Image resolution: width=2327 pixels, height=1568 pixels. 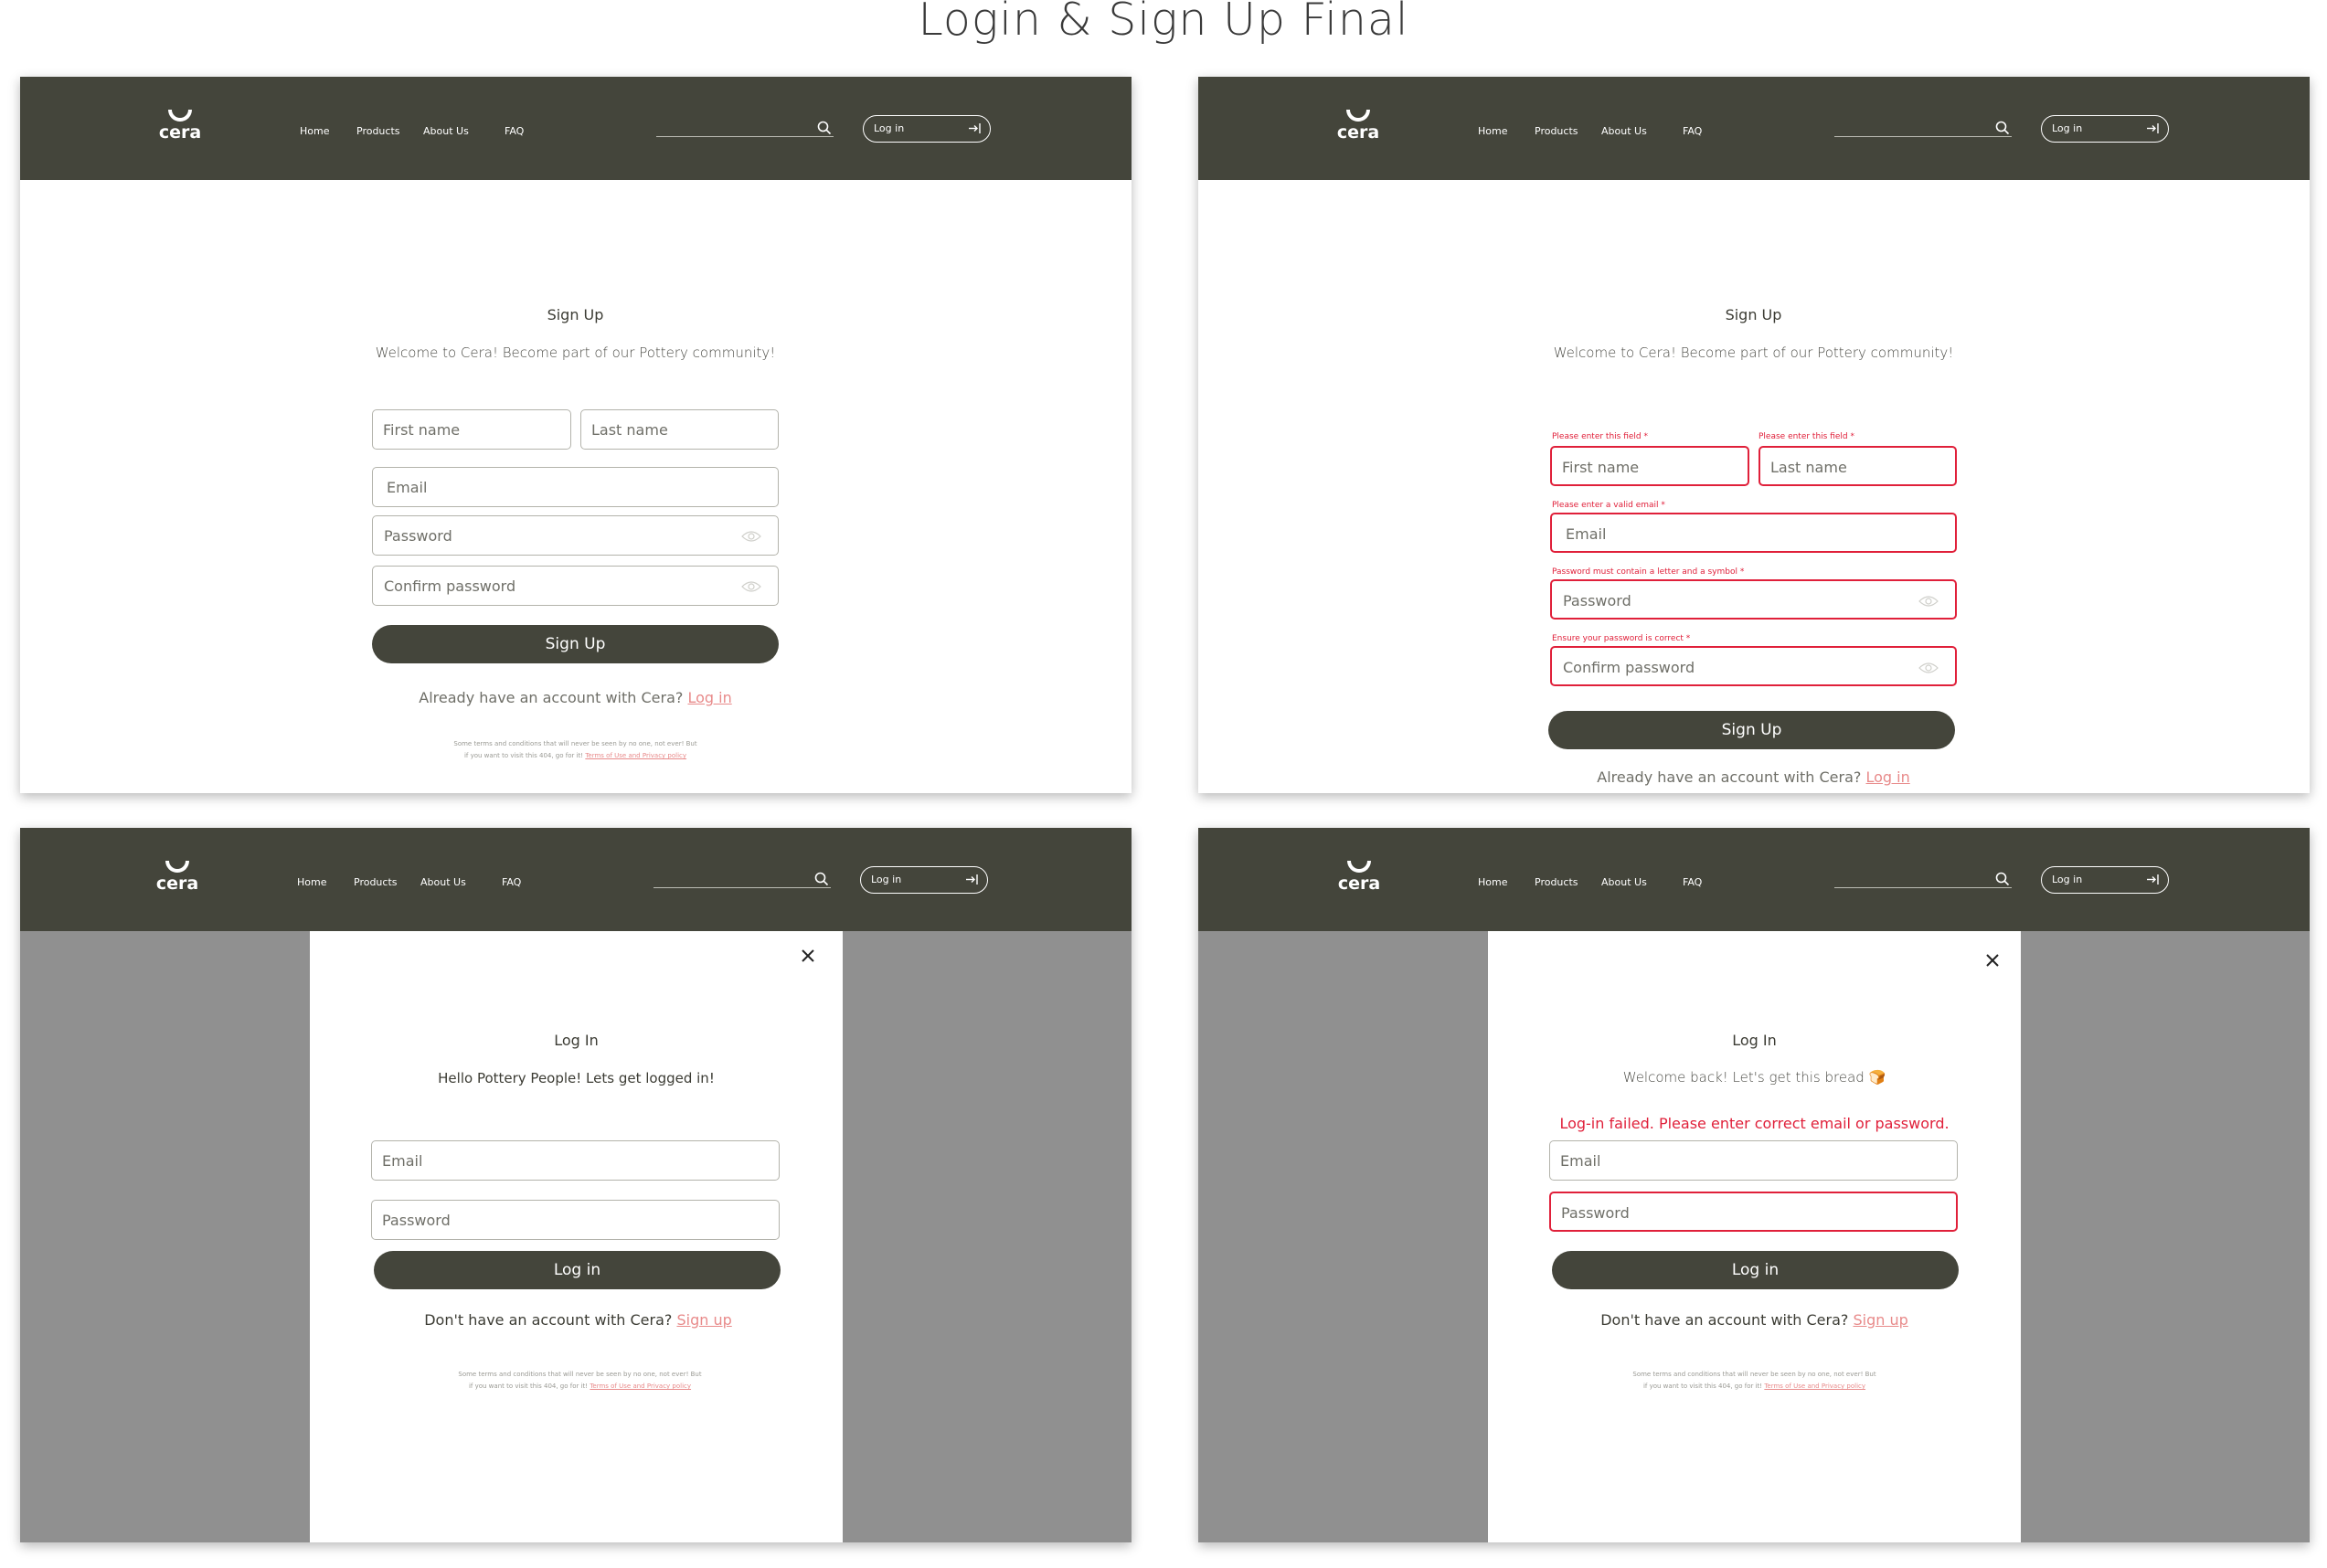 What do you see at coordinates (548, 1320) in the screenshot?
I see `no-account-text: Don't have an account with Cera?` at bounding box center [548, 1320].